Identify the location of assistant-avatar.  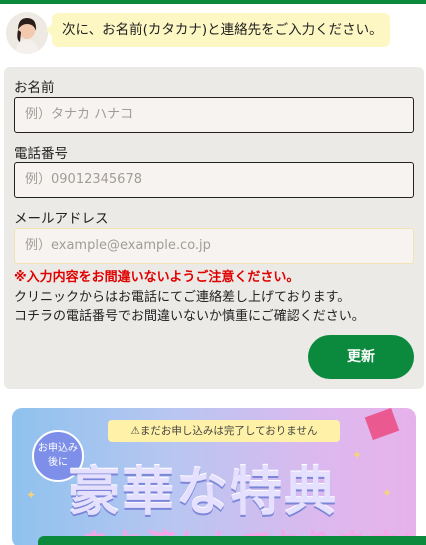
(27, 33).